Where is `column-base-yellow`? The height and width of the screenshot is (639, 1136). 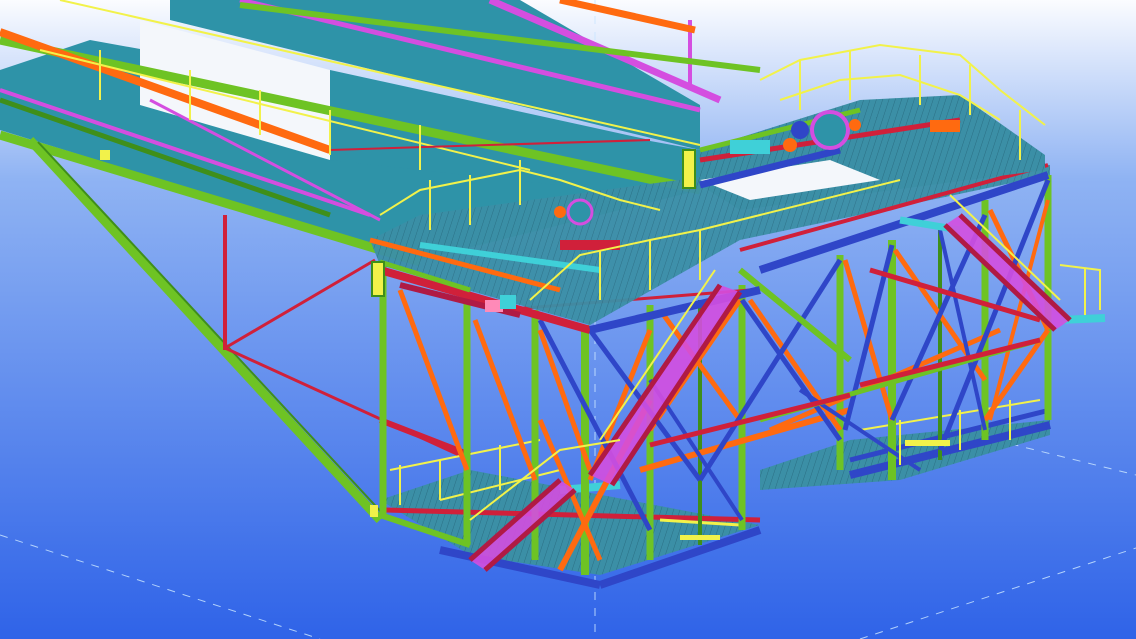
column-base-yellow is located at coordinates (689, 169).